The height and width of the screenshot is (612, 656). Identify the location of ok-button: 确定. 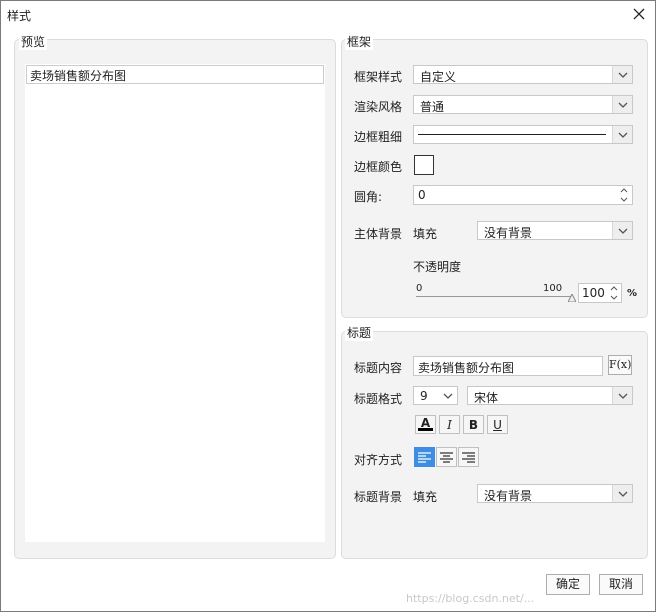
(568, 584).